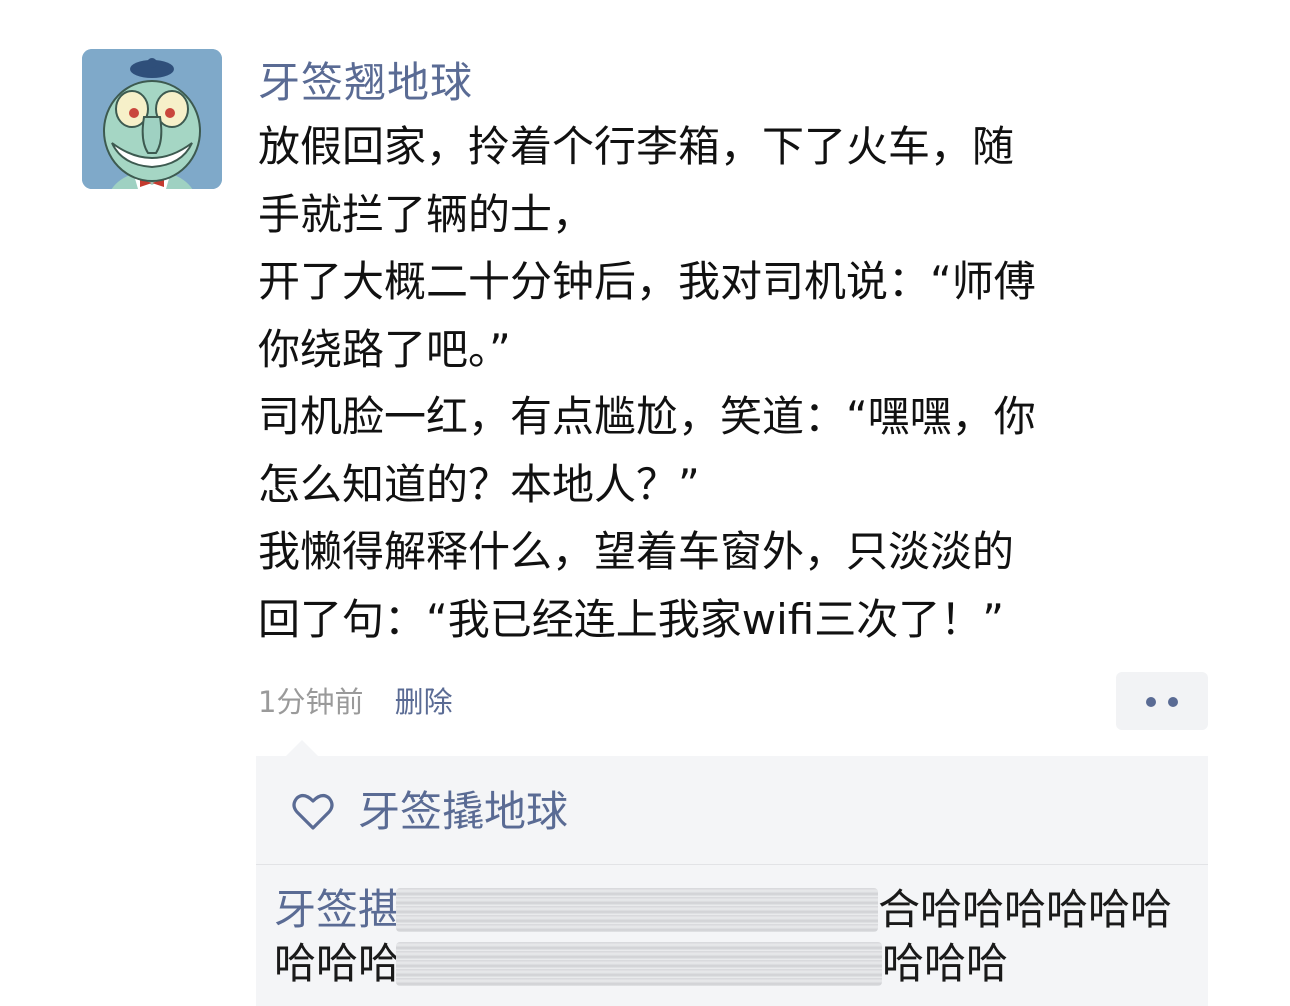 The height and width of the screenshot is (1006, 1290). Describe the element at coordinates (424, 702) in the screenshot. I see `delete-link: 删除` at that location.